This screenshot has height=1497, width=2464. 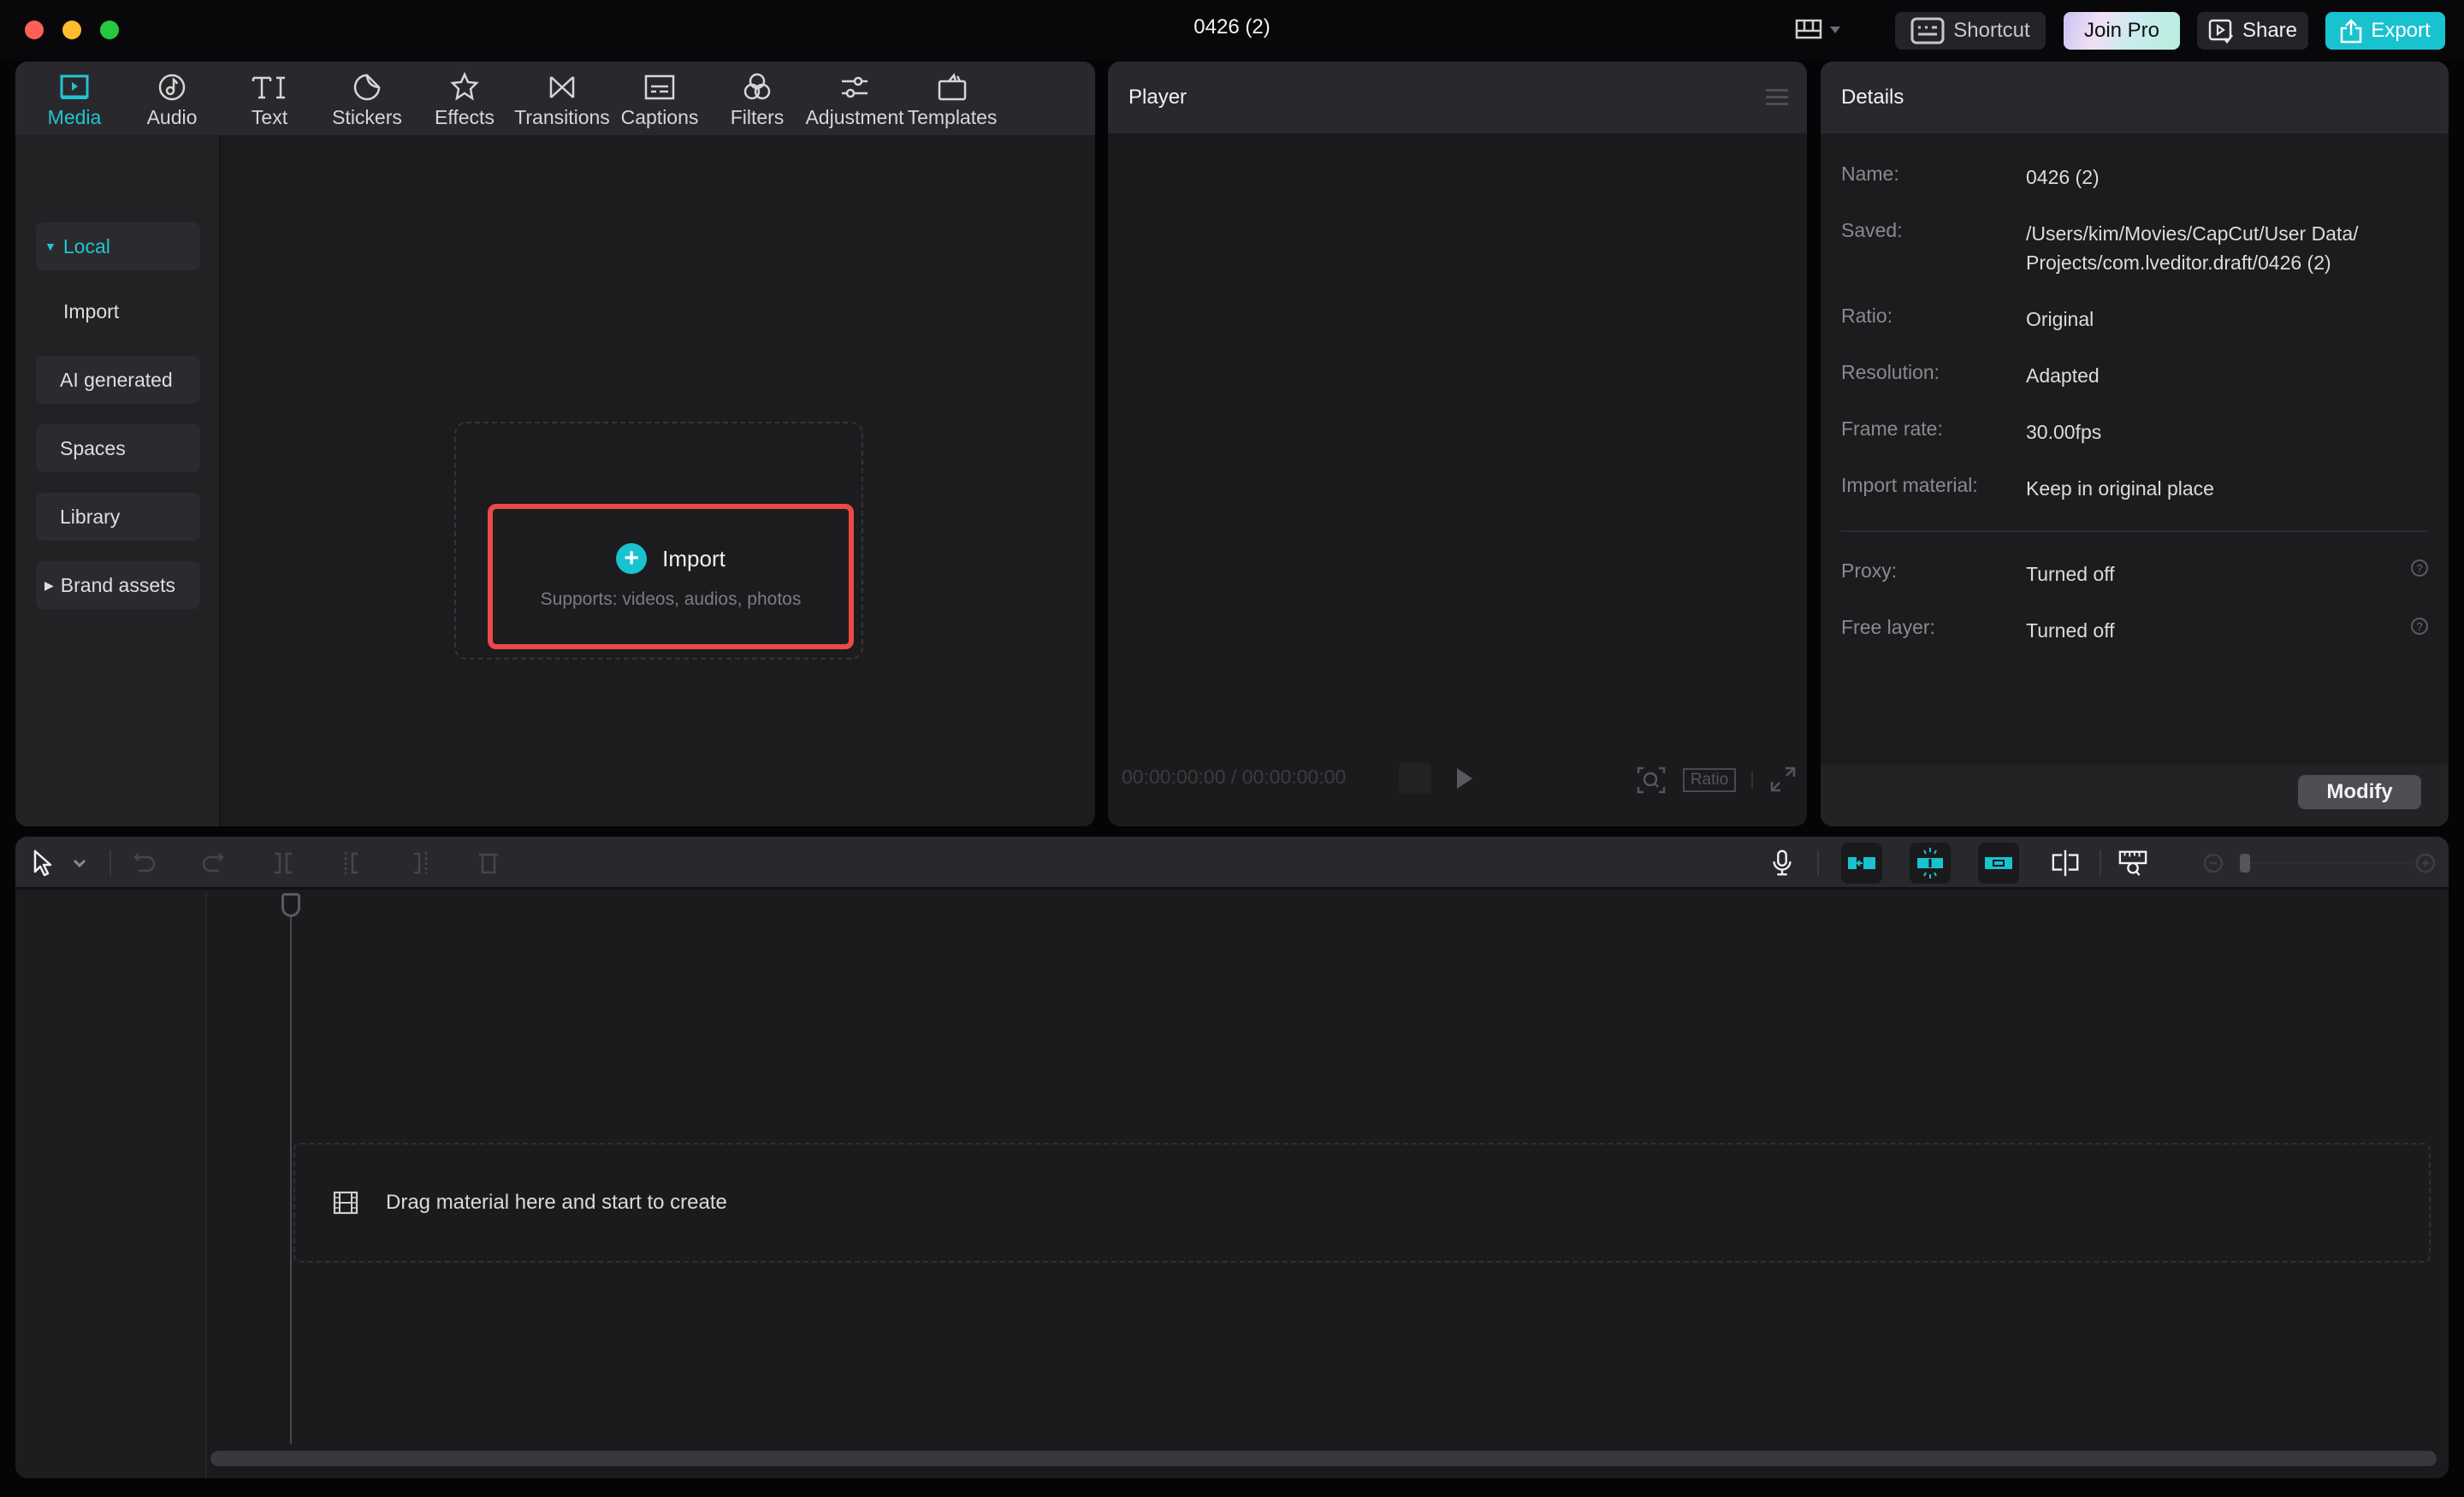 I want to click on sidebar-item-ai-generated: AI generated, so click(x=118, y=380).